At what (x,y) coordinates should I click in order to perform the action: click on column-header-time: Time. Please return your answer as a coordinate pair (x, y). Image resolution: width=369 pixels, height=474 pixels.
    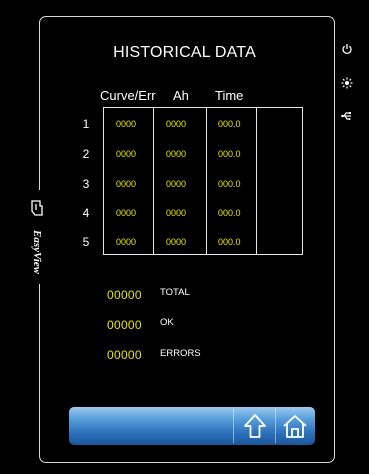
    Looking at the image, I should click on (229, 95).